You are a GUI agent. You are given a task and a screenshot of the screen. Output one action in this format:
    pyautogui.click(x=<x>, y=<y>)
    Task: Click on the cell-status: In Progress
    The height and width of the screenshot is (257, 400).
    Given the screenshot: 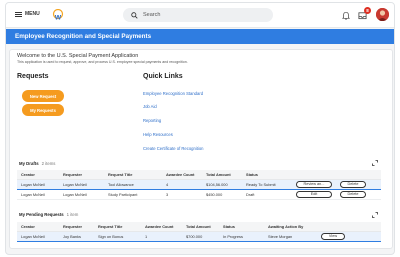 What is the action you would take?
    pyautogui.click(x=241, y=236)
    